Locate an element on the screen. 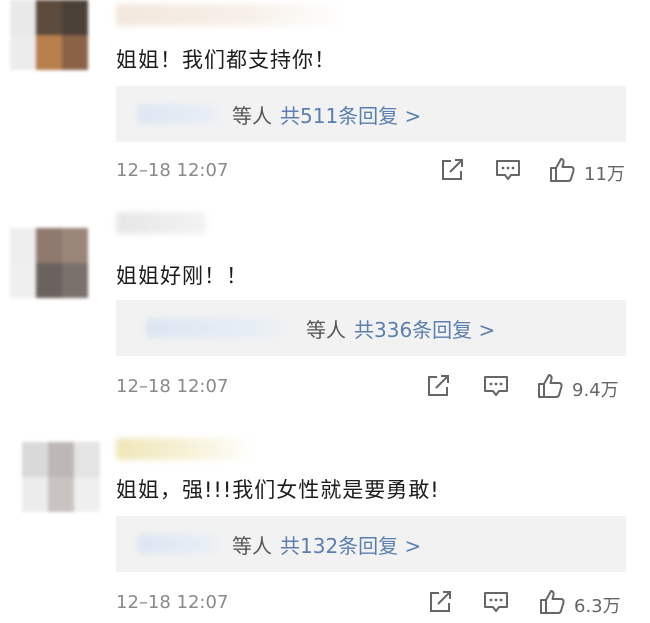 This screenshot has height=623, width=650. replies-summary: 等人 共336条回复 > is located at coordinates (371, 328).